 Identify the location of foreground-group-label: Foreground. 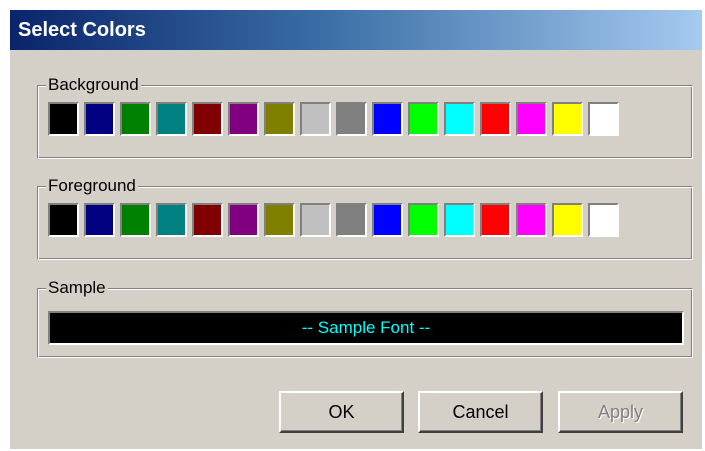
(92, 186).